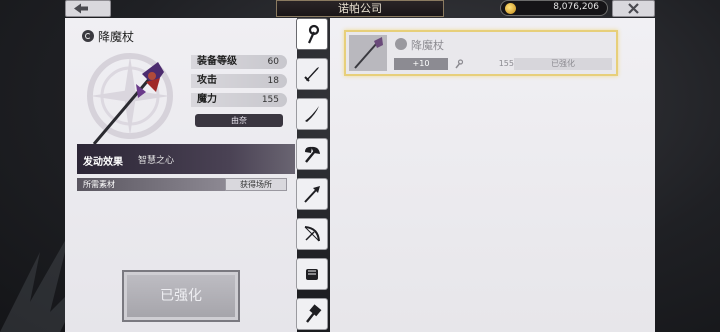  What do you see at coordinates (313, 175) in the screenshot?
I see `weapon-category-tabs` at bounding box center [313, 175].